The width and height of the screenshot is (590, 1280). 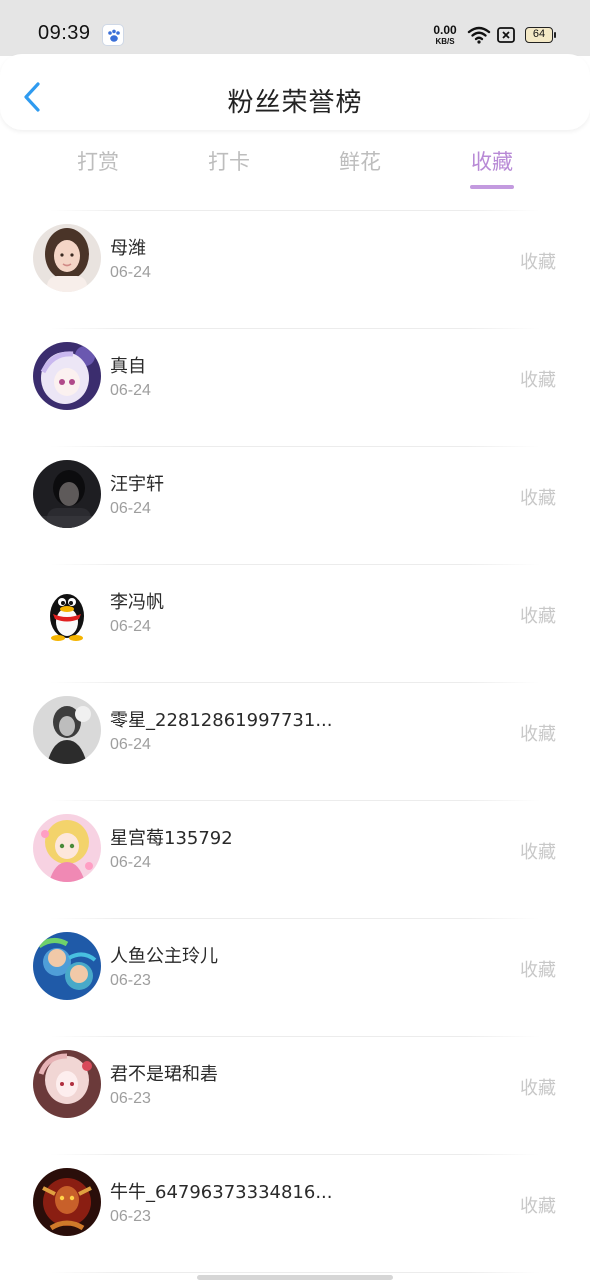 I want to click on list-item: 人鱼公主玲儿 06-23 收藏, so click(x=295, y=977).